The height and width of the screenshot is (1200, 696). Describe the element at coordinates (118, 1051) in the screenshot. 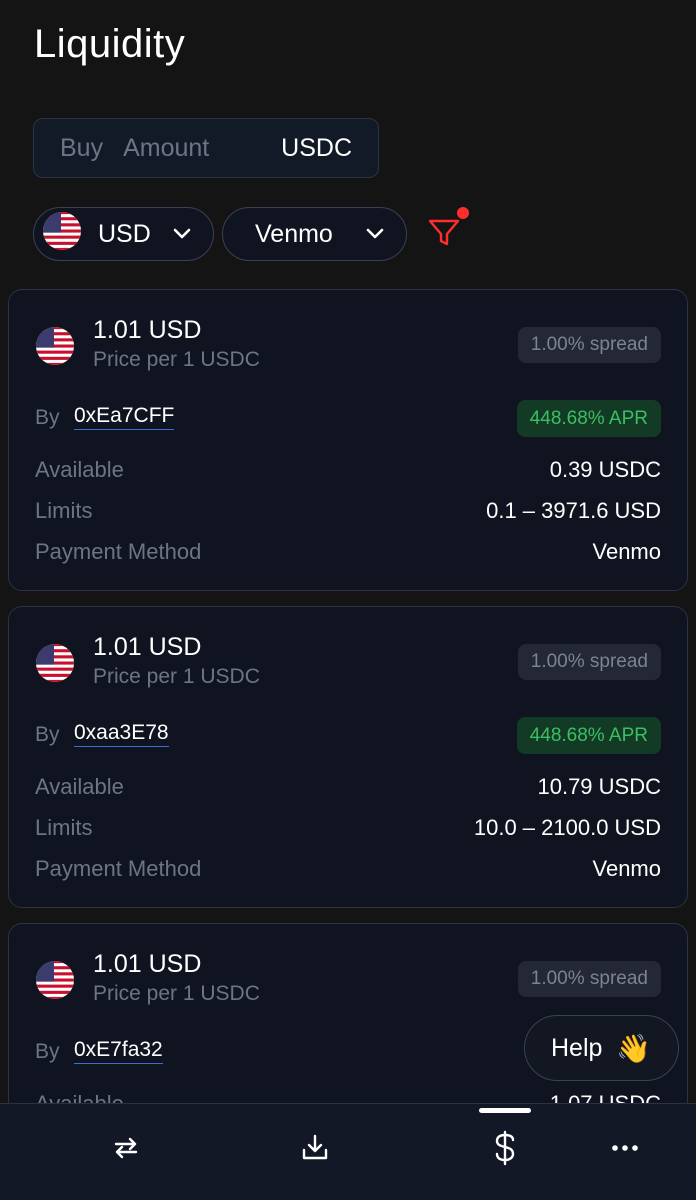

I see `maker-address-link: 0xE7fa32` at that location.